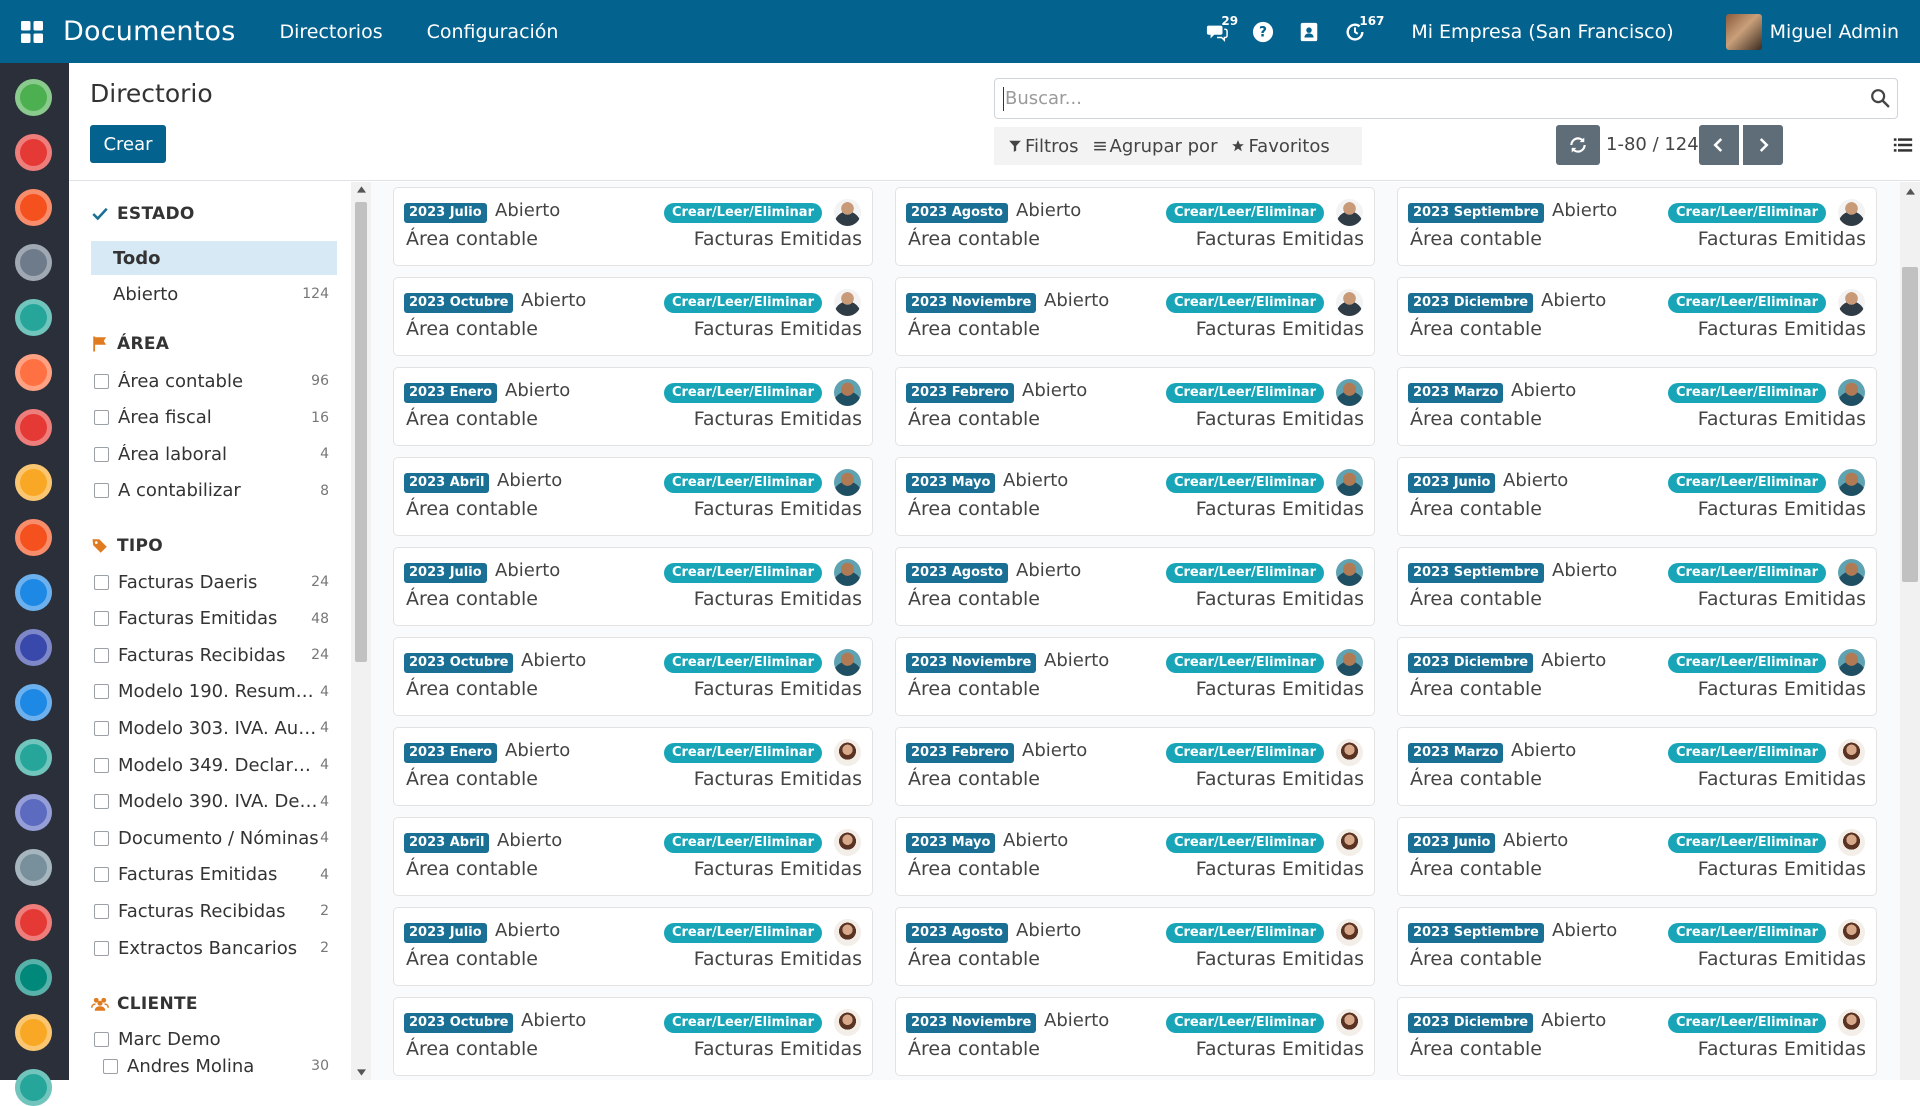 The image size is (1920, 1106). What do you see at coordinates (1217, 31) in the screenshot?
I see `chat-icon: 29` at bounding box center [1217, 31].